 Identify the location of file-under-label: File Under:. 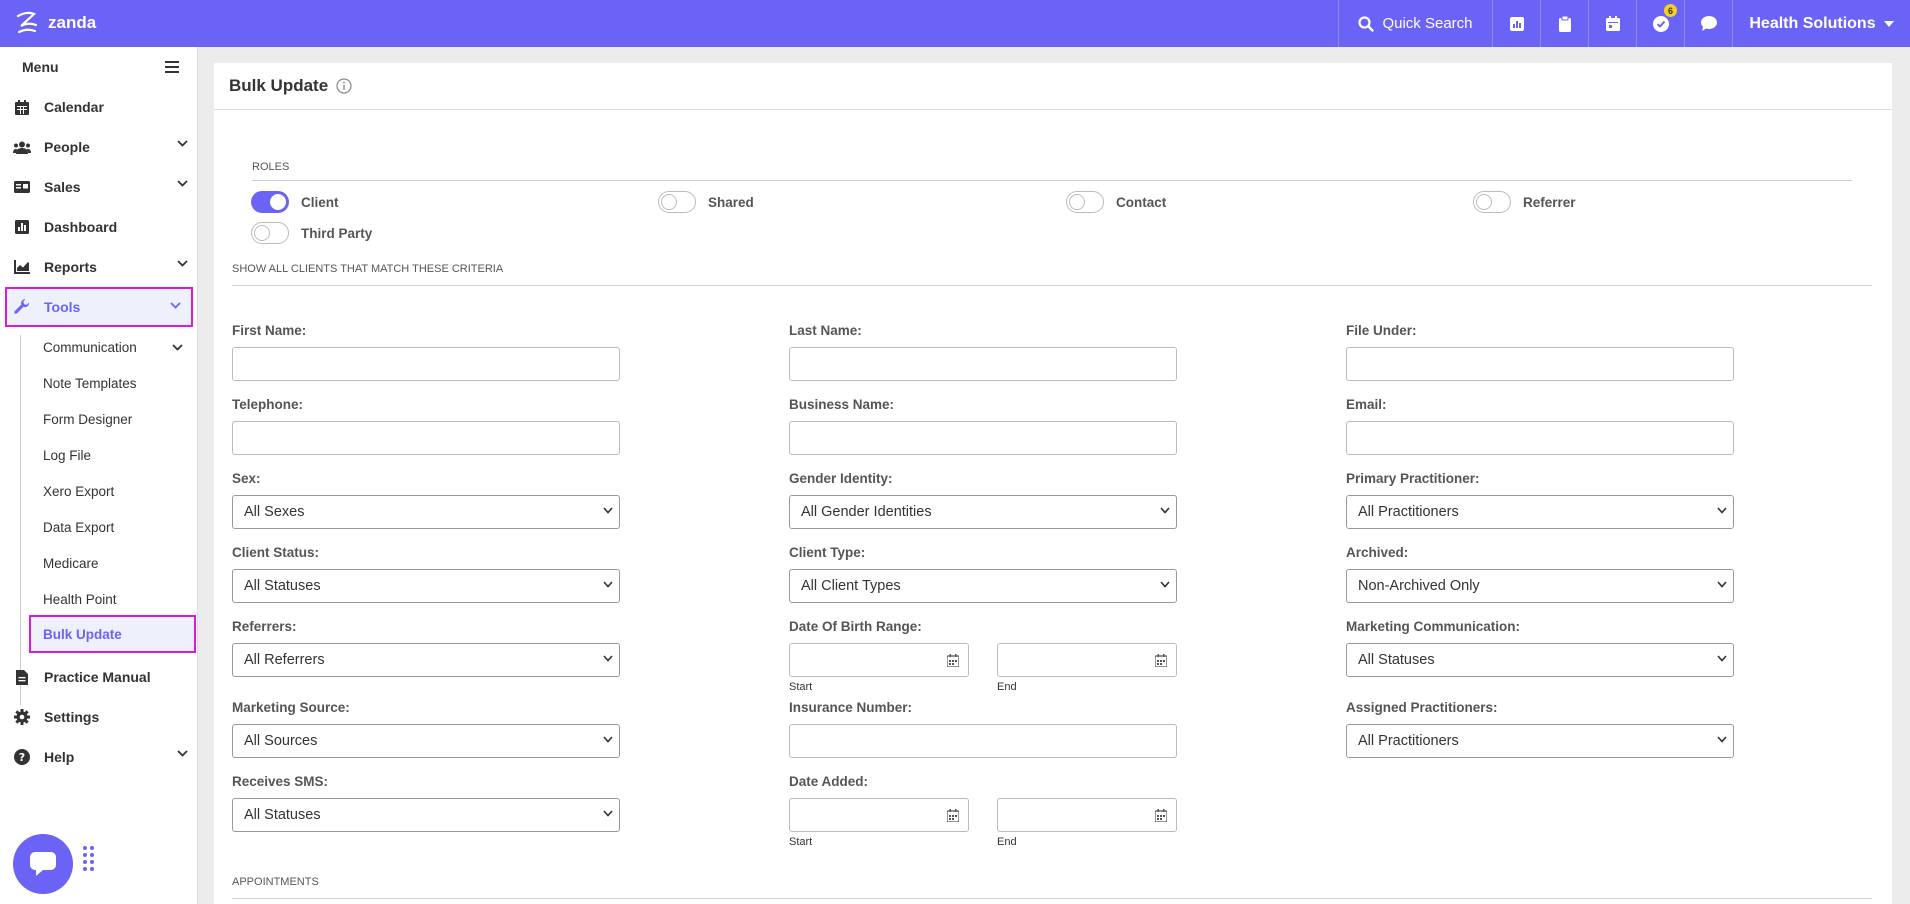
(1381, 330).